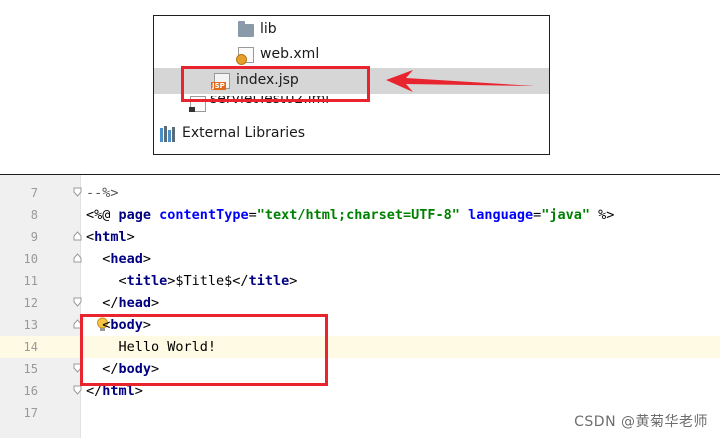  I want to click on line-number: 9, so click(34, 237).